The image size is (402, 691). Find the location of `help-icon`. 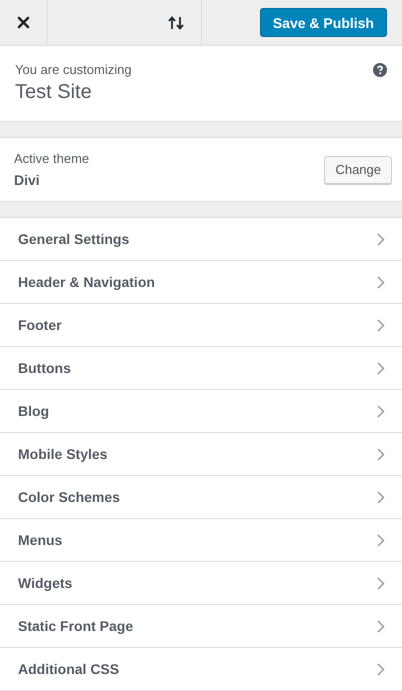

help-icon is located at coordinates (380, 70).